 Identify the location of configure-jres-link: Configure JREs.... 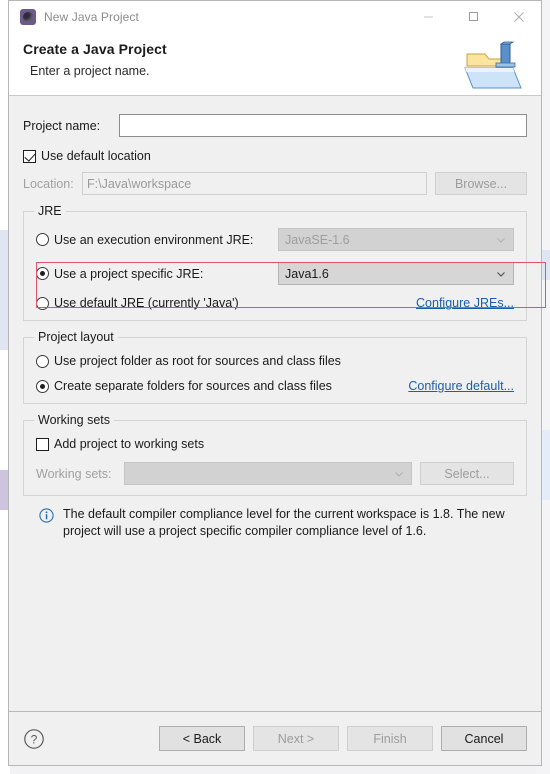
(465, 303).